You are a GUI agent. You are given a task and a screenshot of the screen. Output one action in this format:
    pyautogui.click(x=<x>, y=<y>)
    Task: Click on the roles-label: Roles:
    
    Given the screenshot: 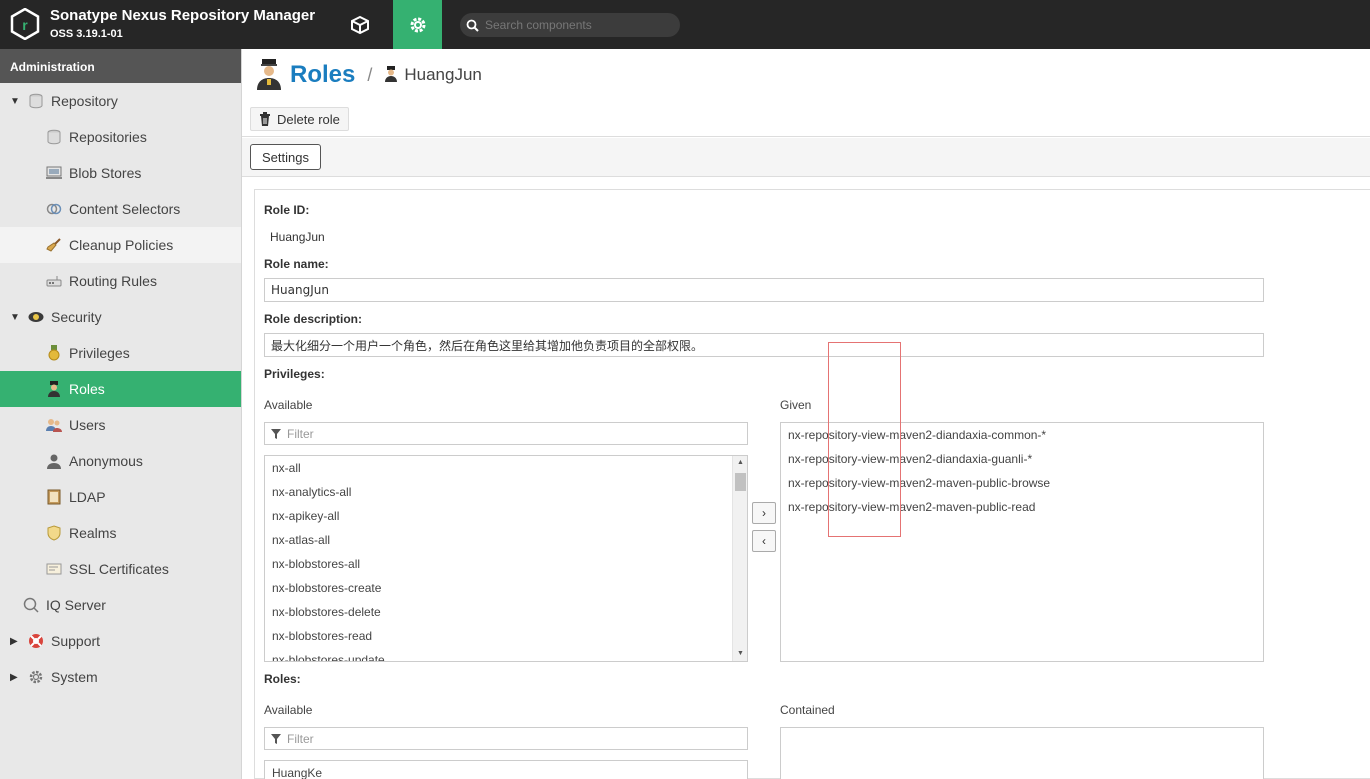 What is the action you would take?
    pyautogui.click(x=282, y=679)
    